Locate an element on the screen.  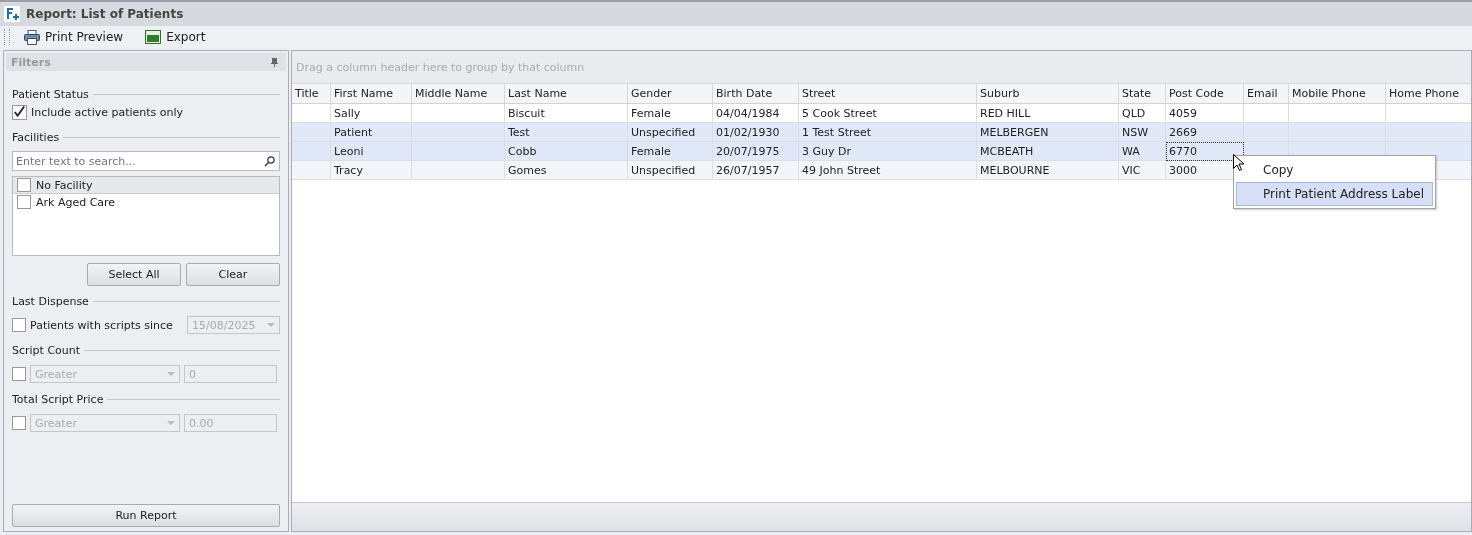
column-header: Gender is located at coordinates (670, 93).